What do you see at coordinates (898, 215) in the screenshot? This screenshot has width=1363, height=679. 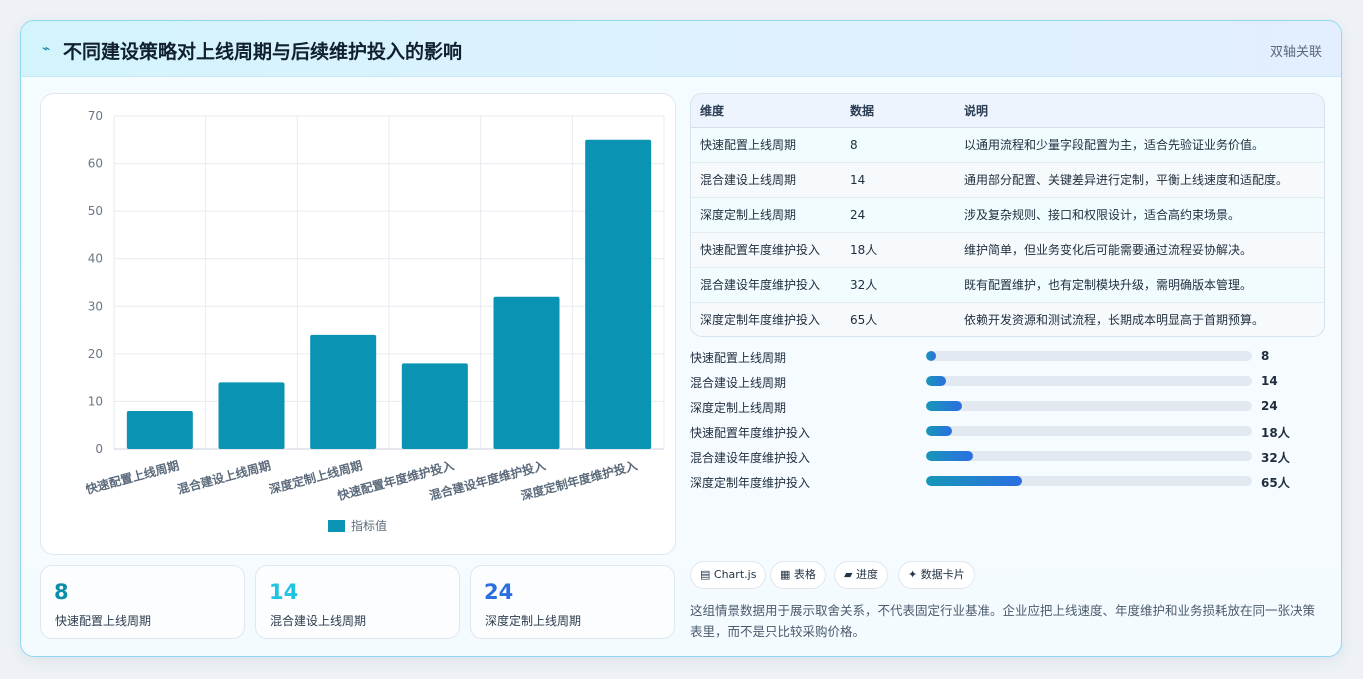 I see `table-cell: 24` at bounding box center [898, 215].